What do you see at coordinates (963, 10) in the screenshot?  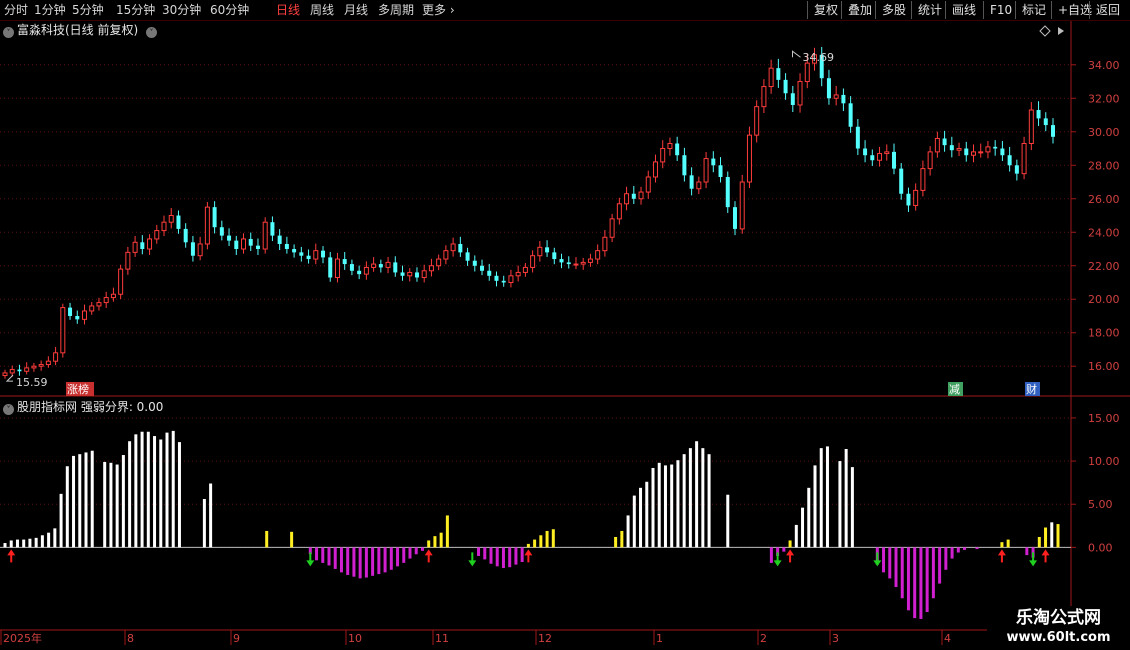 I see `toolbar-button-4: 画线` at bounding box center [963, 10].